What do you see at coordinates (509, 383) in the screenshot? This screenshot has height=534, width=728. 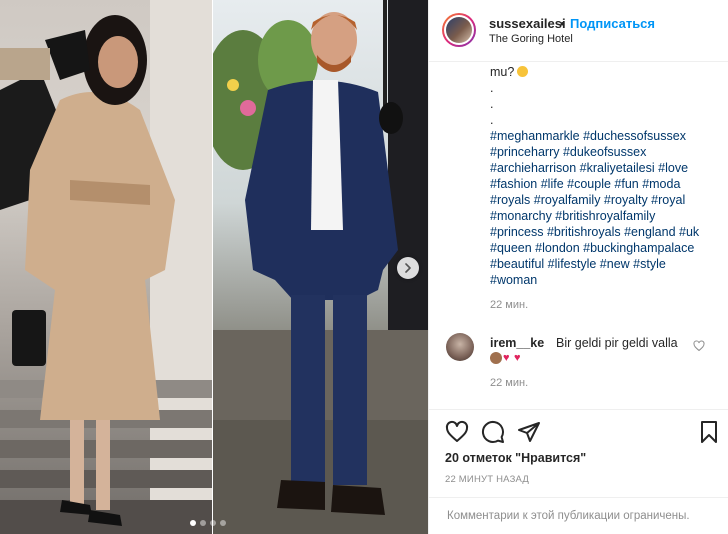 I see `comment-timestamp: 22 мин.` at bounding box center [509, 383].